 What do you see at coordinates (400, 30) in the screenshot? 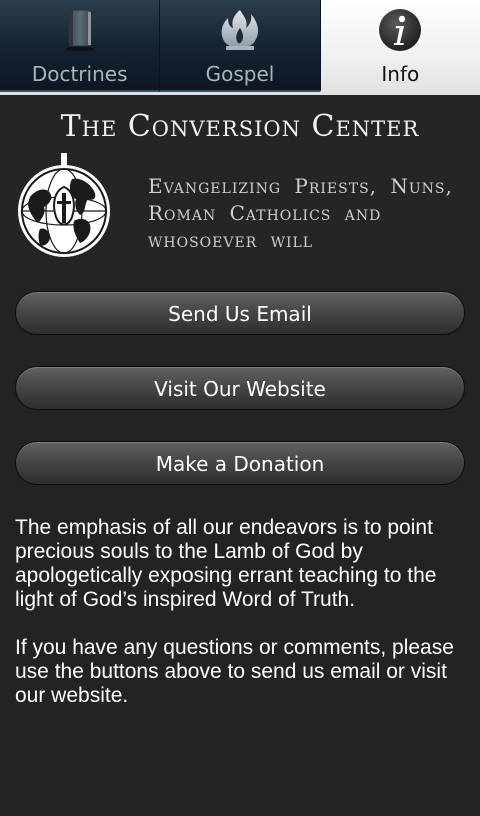
I see `info-icon` at bounding box center [400, 30].